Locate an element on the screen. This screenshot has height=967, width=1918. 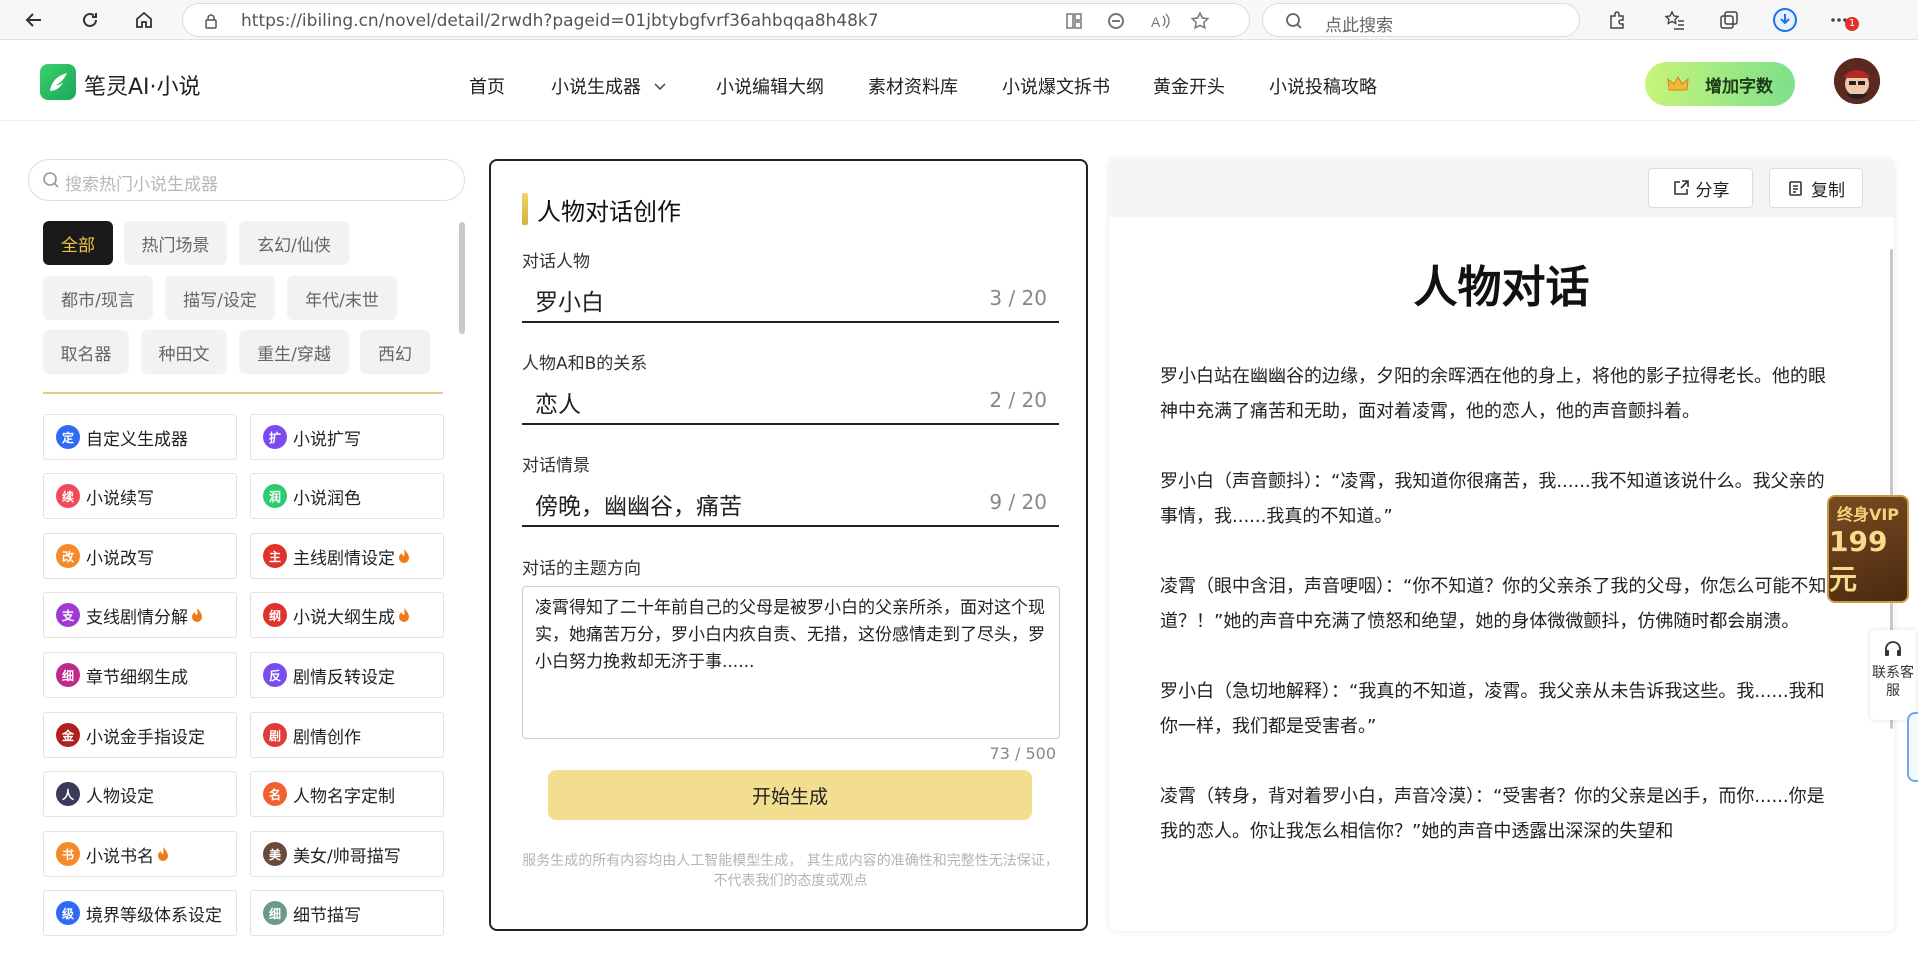
tool-novel-continue: 续小说续写 is located at coordinates (140, 496).